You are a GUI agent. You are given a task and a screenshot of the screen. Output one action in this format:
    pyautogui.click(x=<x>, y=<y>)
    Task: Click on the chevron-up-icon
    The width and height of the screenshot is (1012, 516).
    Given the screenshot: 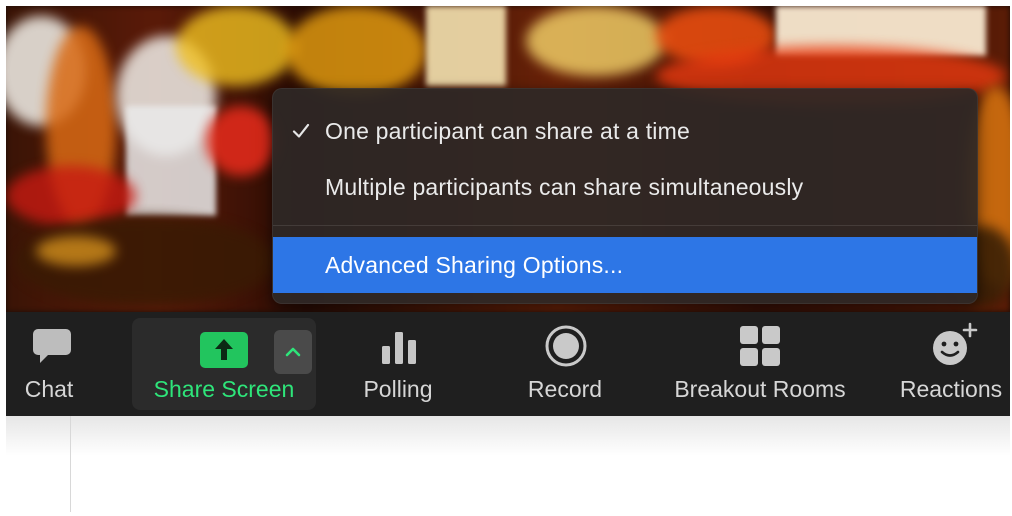 What is the action you would take?
    pyautogui.click(x=293, y=352)
    